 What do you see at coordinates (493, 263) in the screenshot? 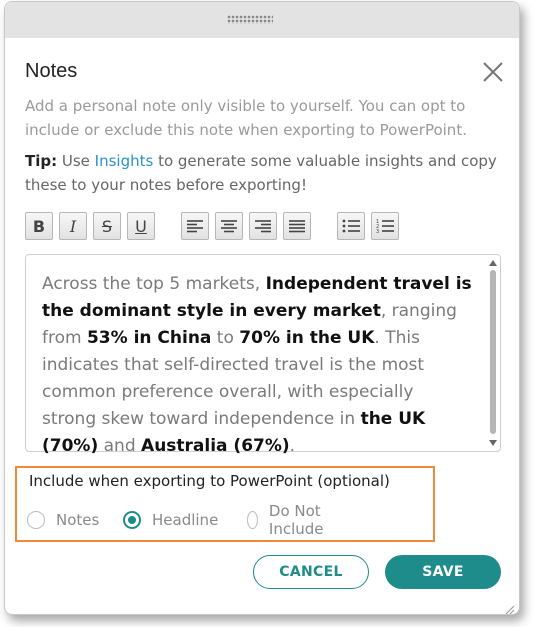
I see `scroll-up-icon` at bounding box center [493, 263].